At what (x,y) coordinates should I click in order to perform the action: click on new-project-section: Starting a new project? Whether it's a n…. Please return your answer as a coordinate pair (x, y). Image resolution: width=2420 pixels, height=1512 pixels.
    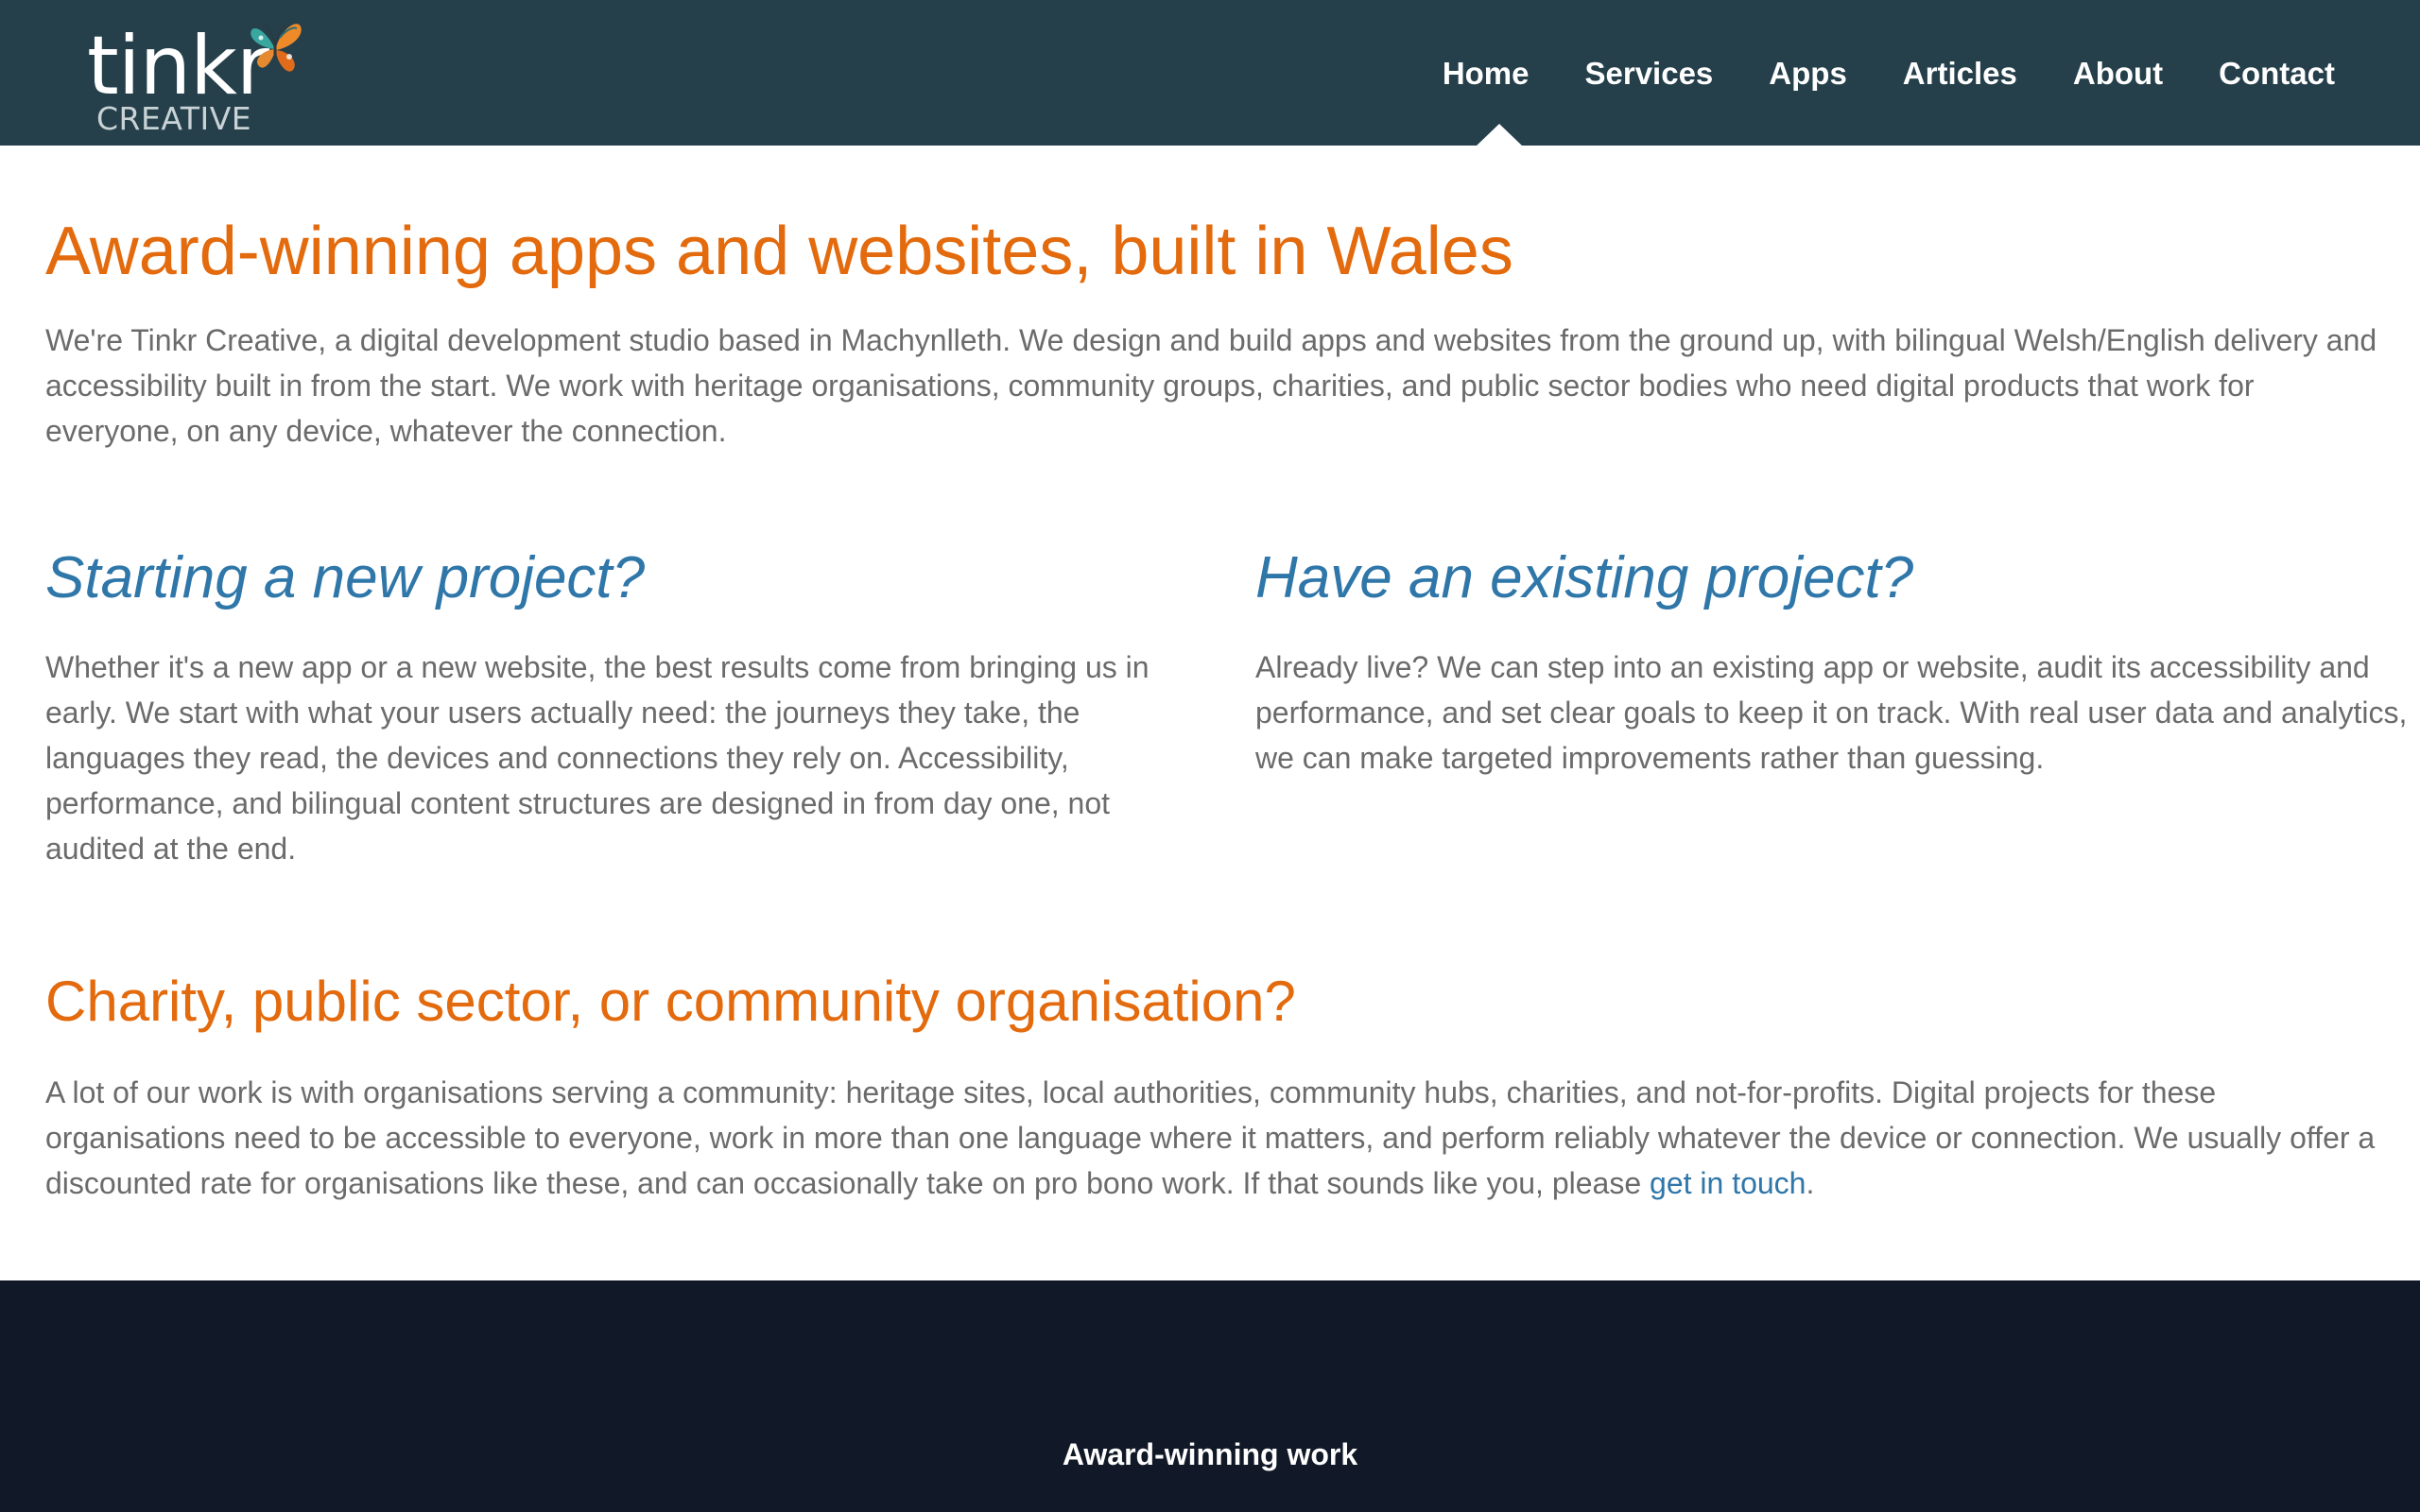
    Looking at the image, I should click on (603, 706).